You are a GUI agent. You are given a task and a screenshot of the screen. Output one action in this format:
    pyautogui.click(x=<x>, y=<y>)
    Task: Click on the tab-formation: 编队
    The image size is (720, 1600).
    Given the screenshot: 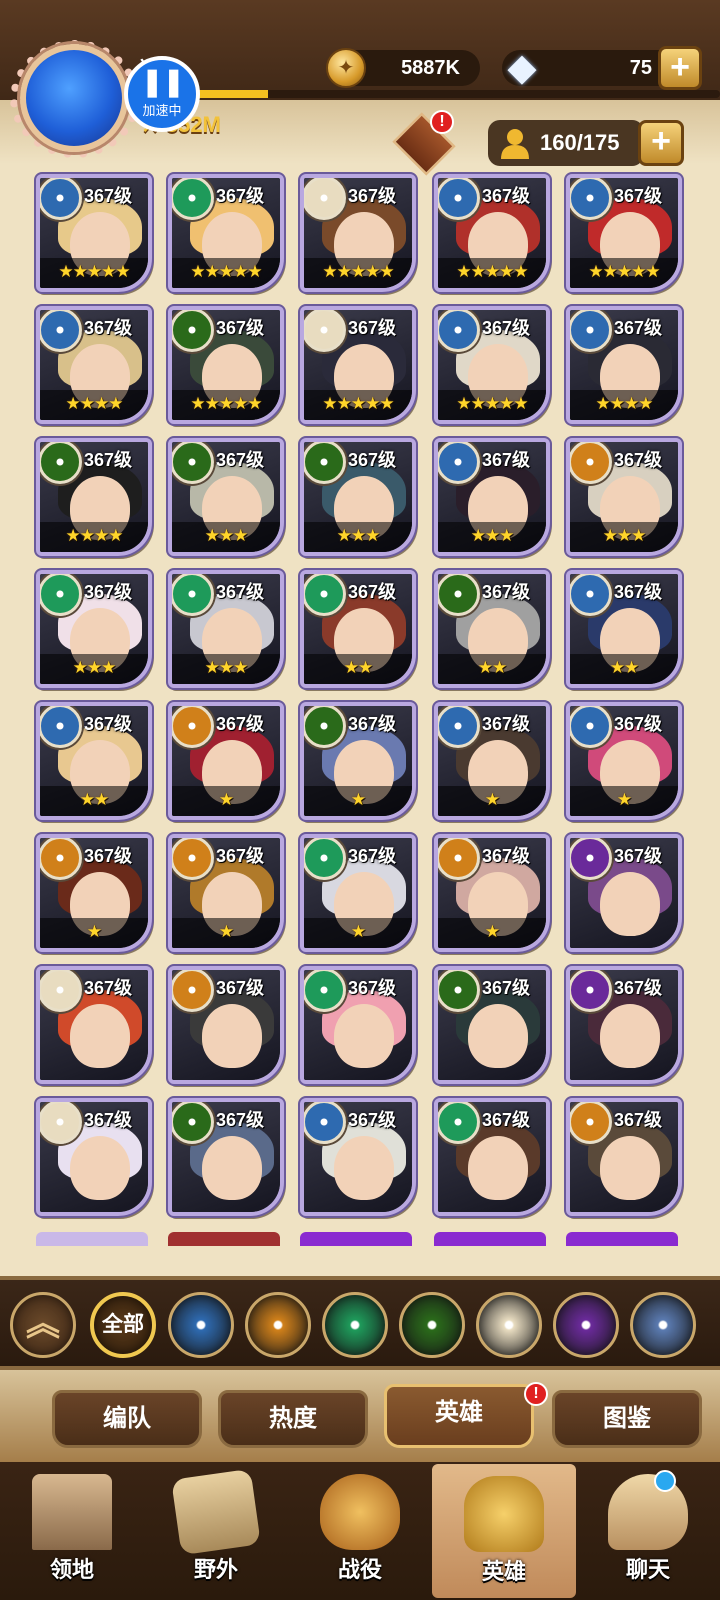 What is the action you would take?
    pyautogui.click(x=127, y=1419)
    